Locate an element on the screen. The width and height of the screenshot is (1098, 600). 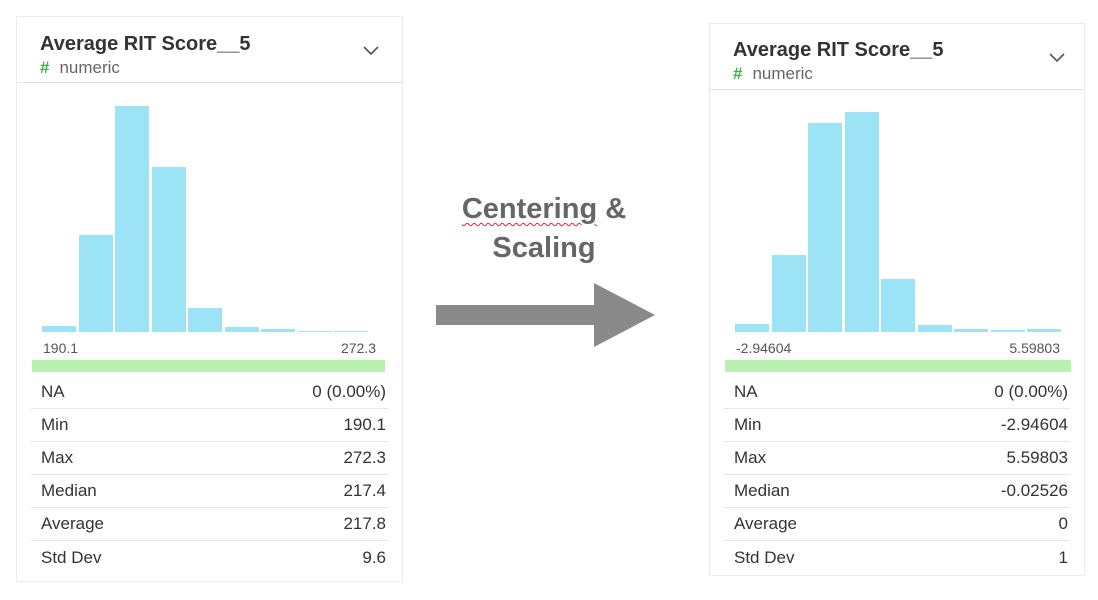
stat-value: 5.59803 is located at coordinates (1037, 457).